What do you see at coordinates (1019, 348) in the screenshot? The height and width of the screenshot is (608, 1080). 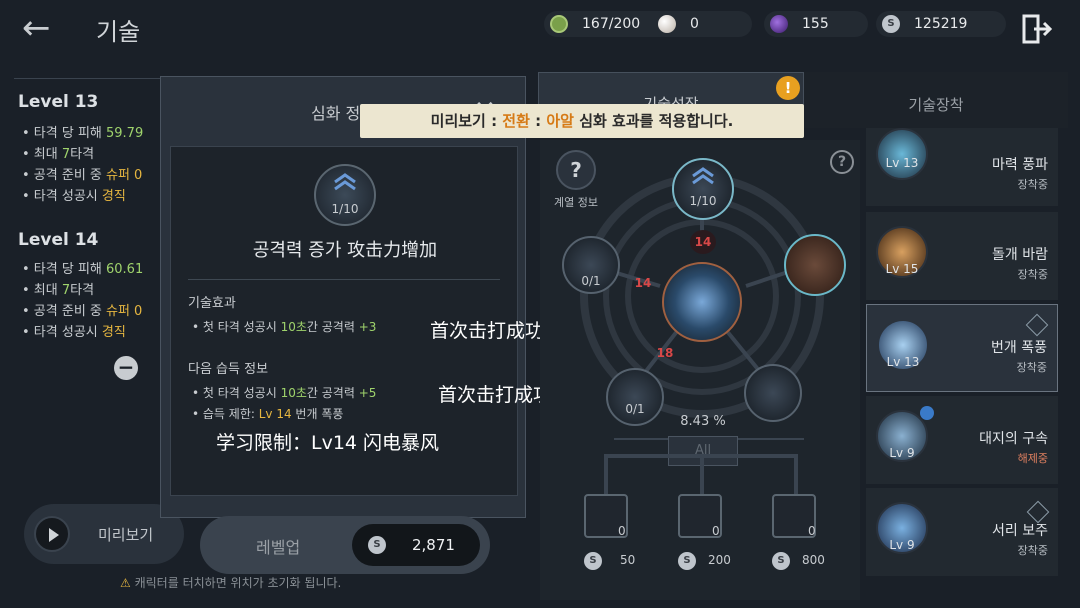 I see `skill-name: 번개 폭풍` at bounding box center [1019, 348].